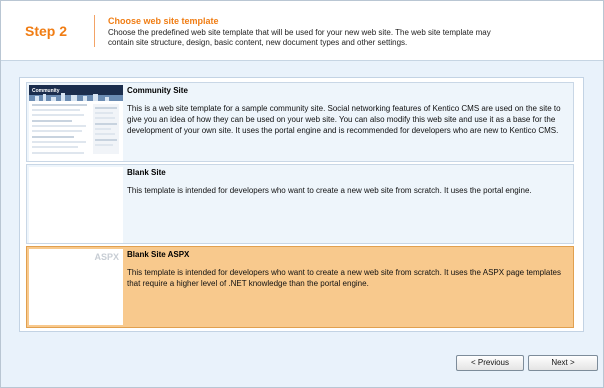 This screenshot has width=604, height=388. I want to click on template-thumbnail, so click(76, 205).